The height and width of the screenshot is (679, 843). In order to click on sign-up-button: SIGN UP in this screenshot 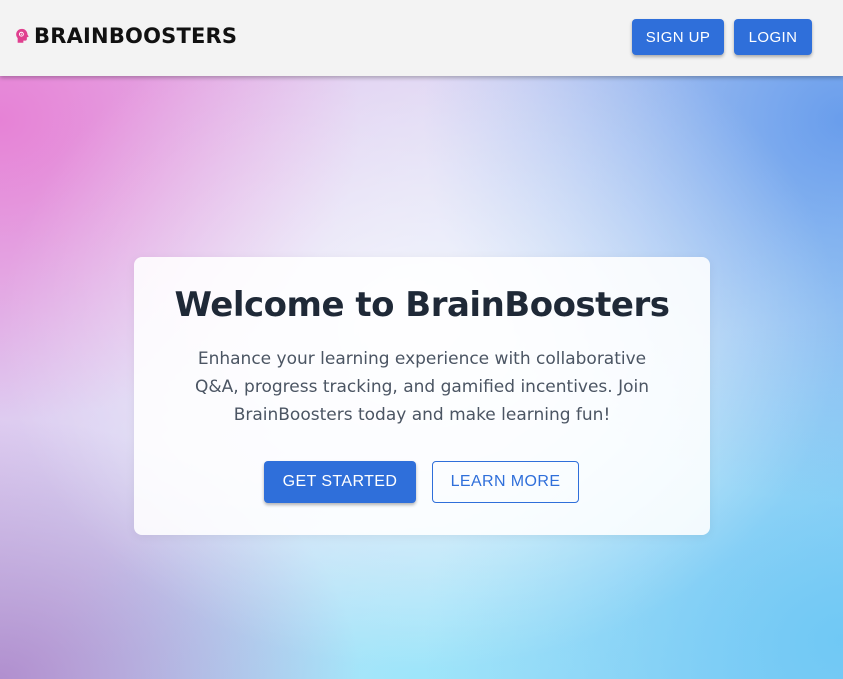, I will do `click(678, 37)`.